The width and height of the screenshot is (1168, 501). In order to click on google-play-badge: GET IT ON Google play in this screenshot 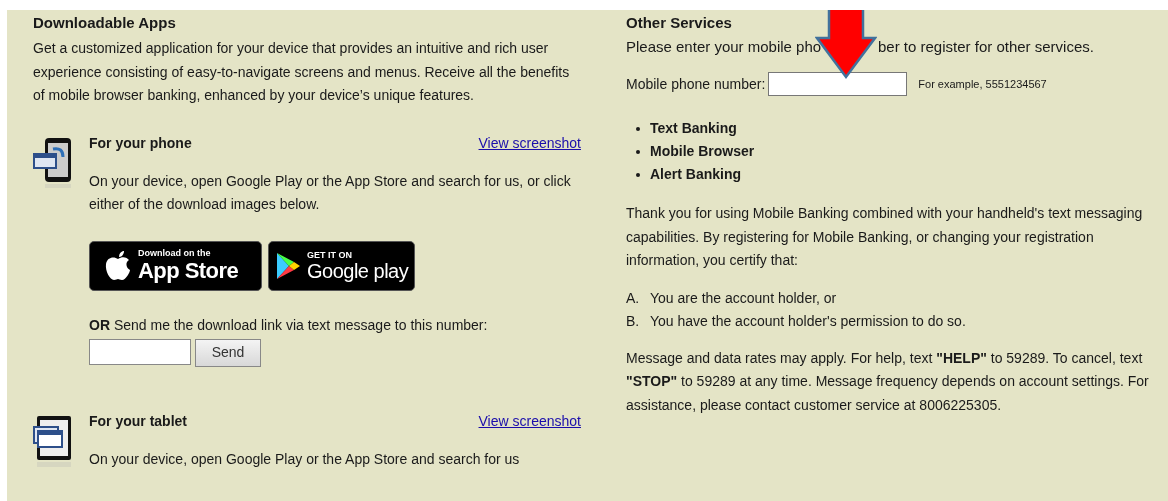, I will do `click(341, 265)`.